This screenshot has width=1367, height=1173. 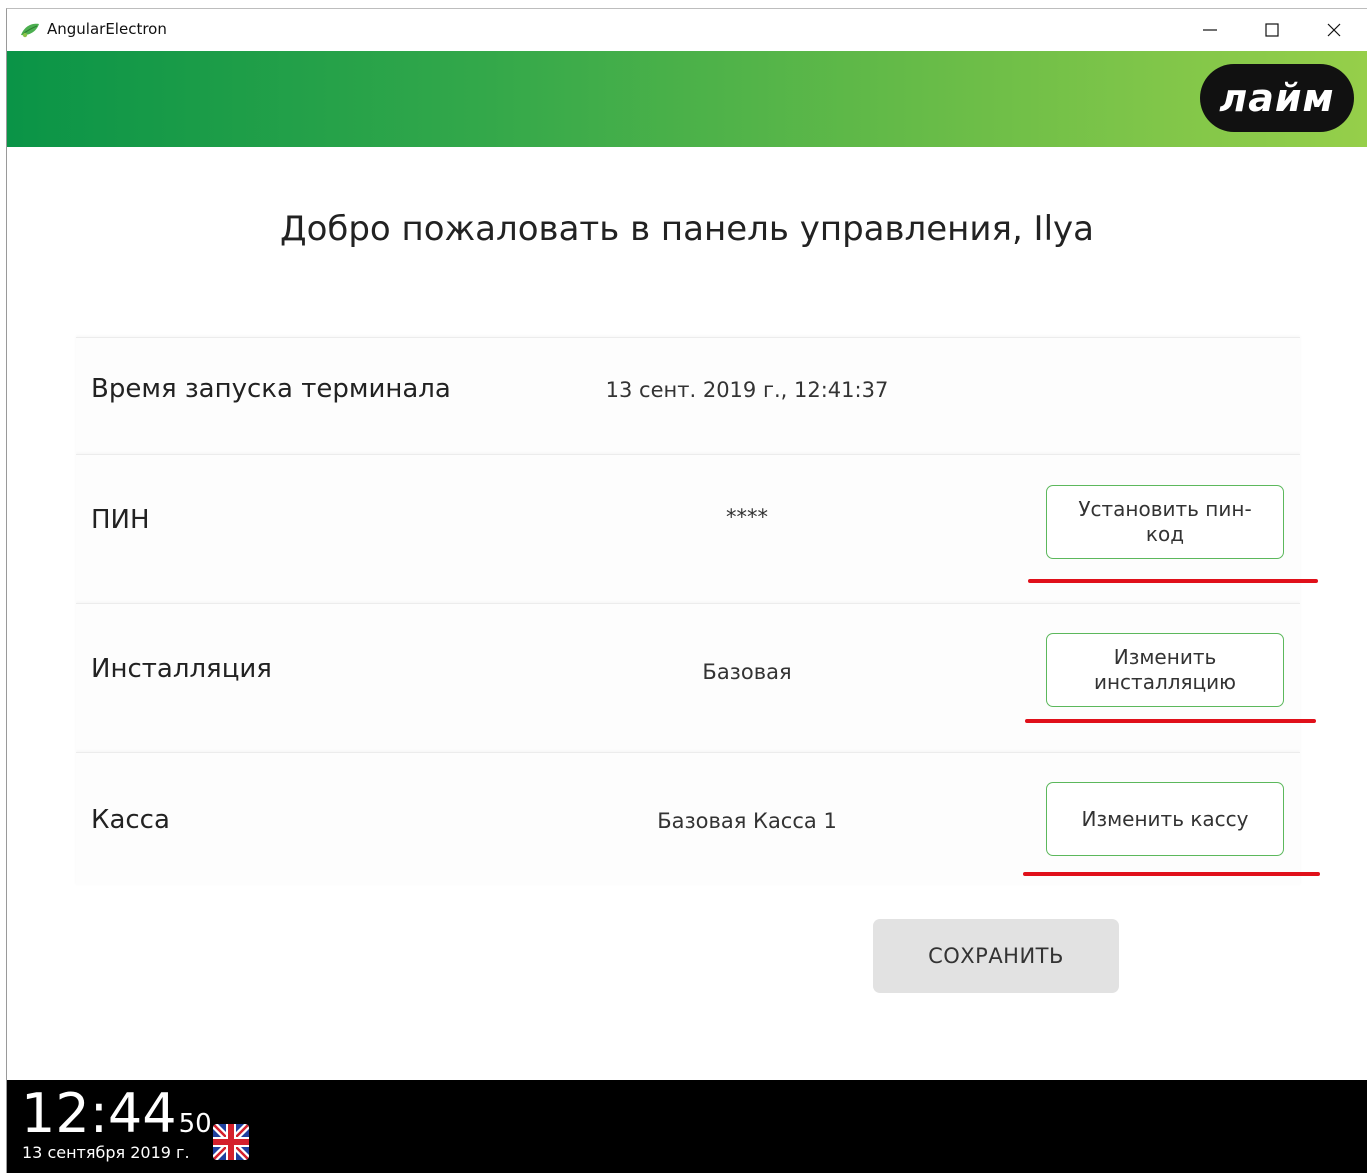 What do you see at coordinates (107, 29) in the screenshot?
I see `window-title: AngularElectron` at bounding box center [107, 29].